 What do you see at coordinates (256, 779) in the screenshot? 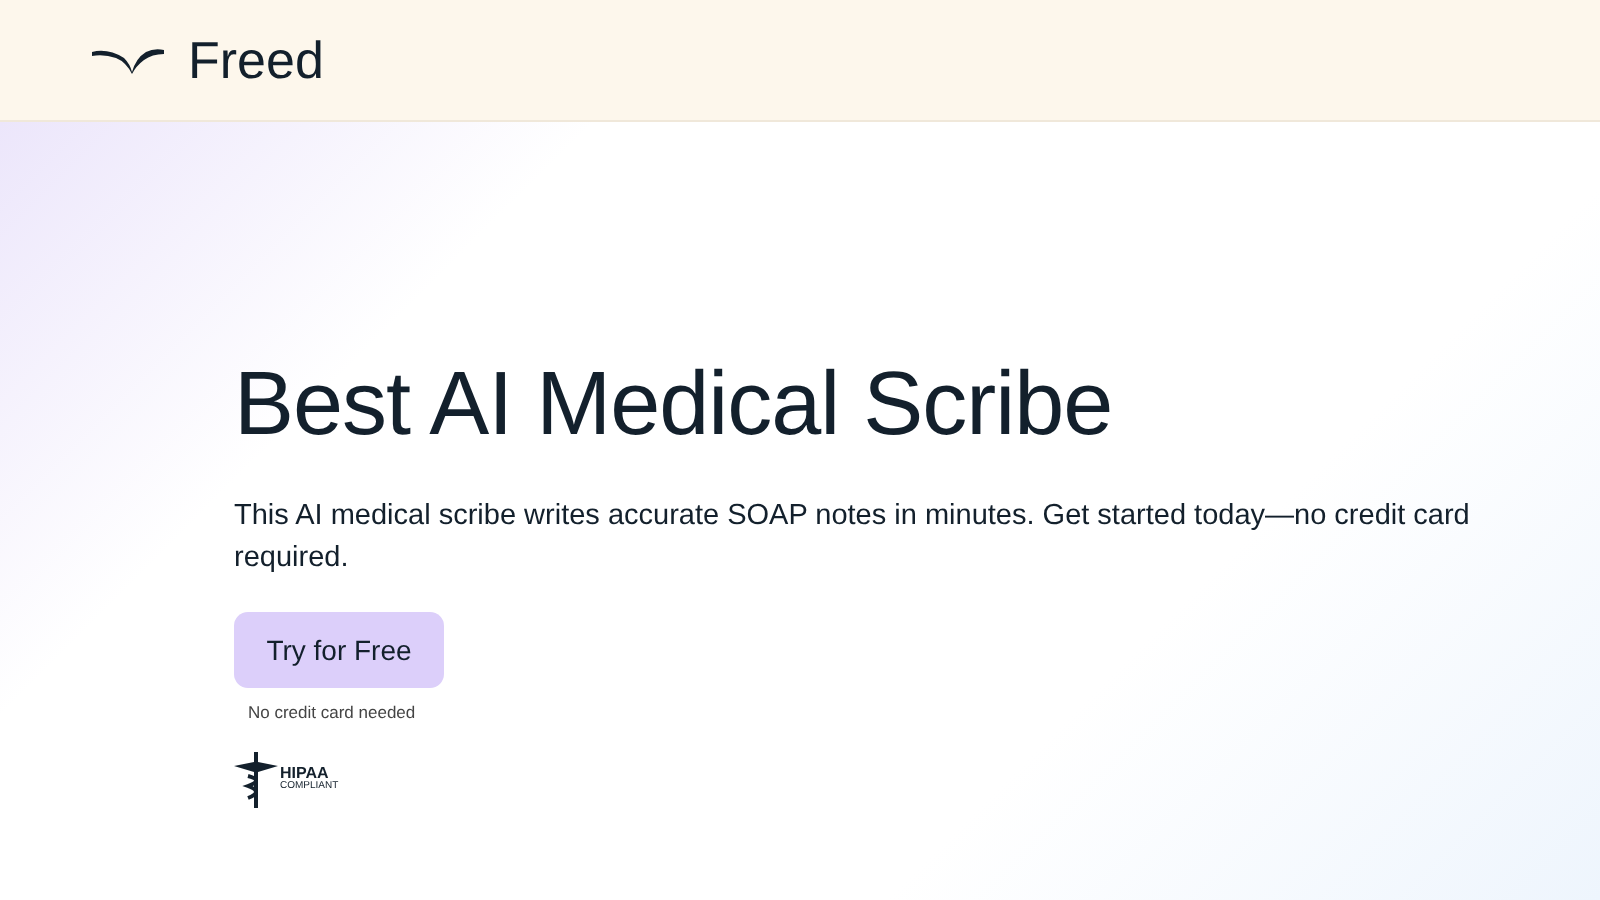
I see `caduceus-icon` at bounding box center [256, 779].